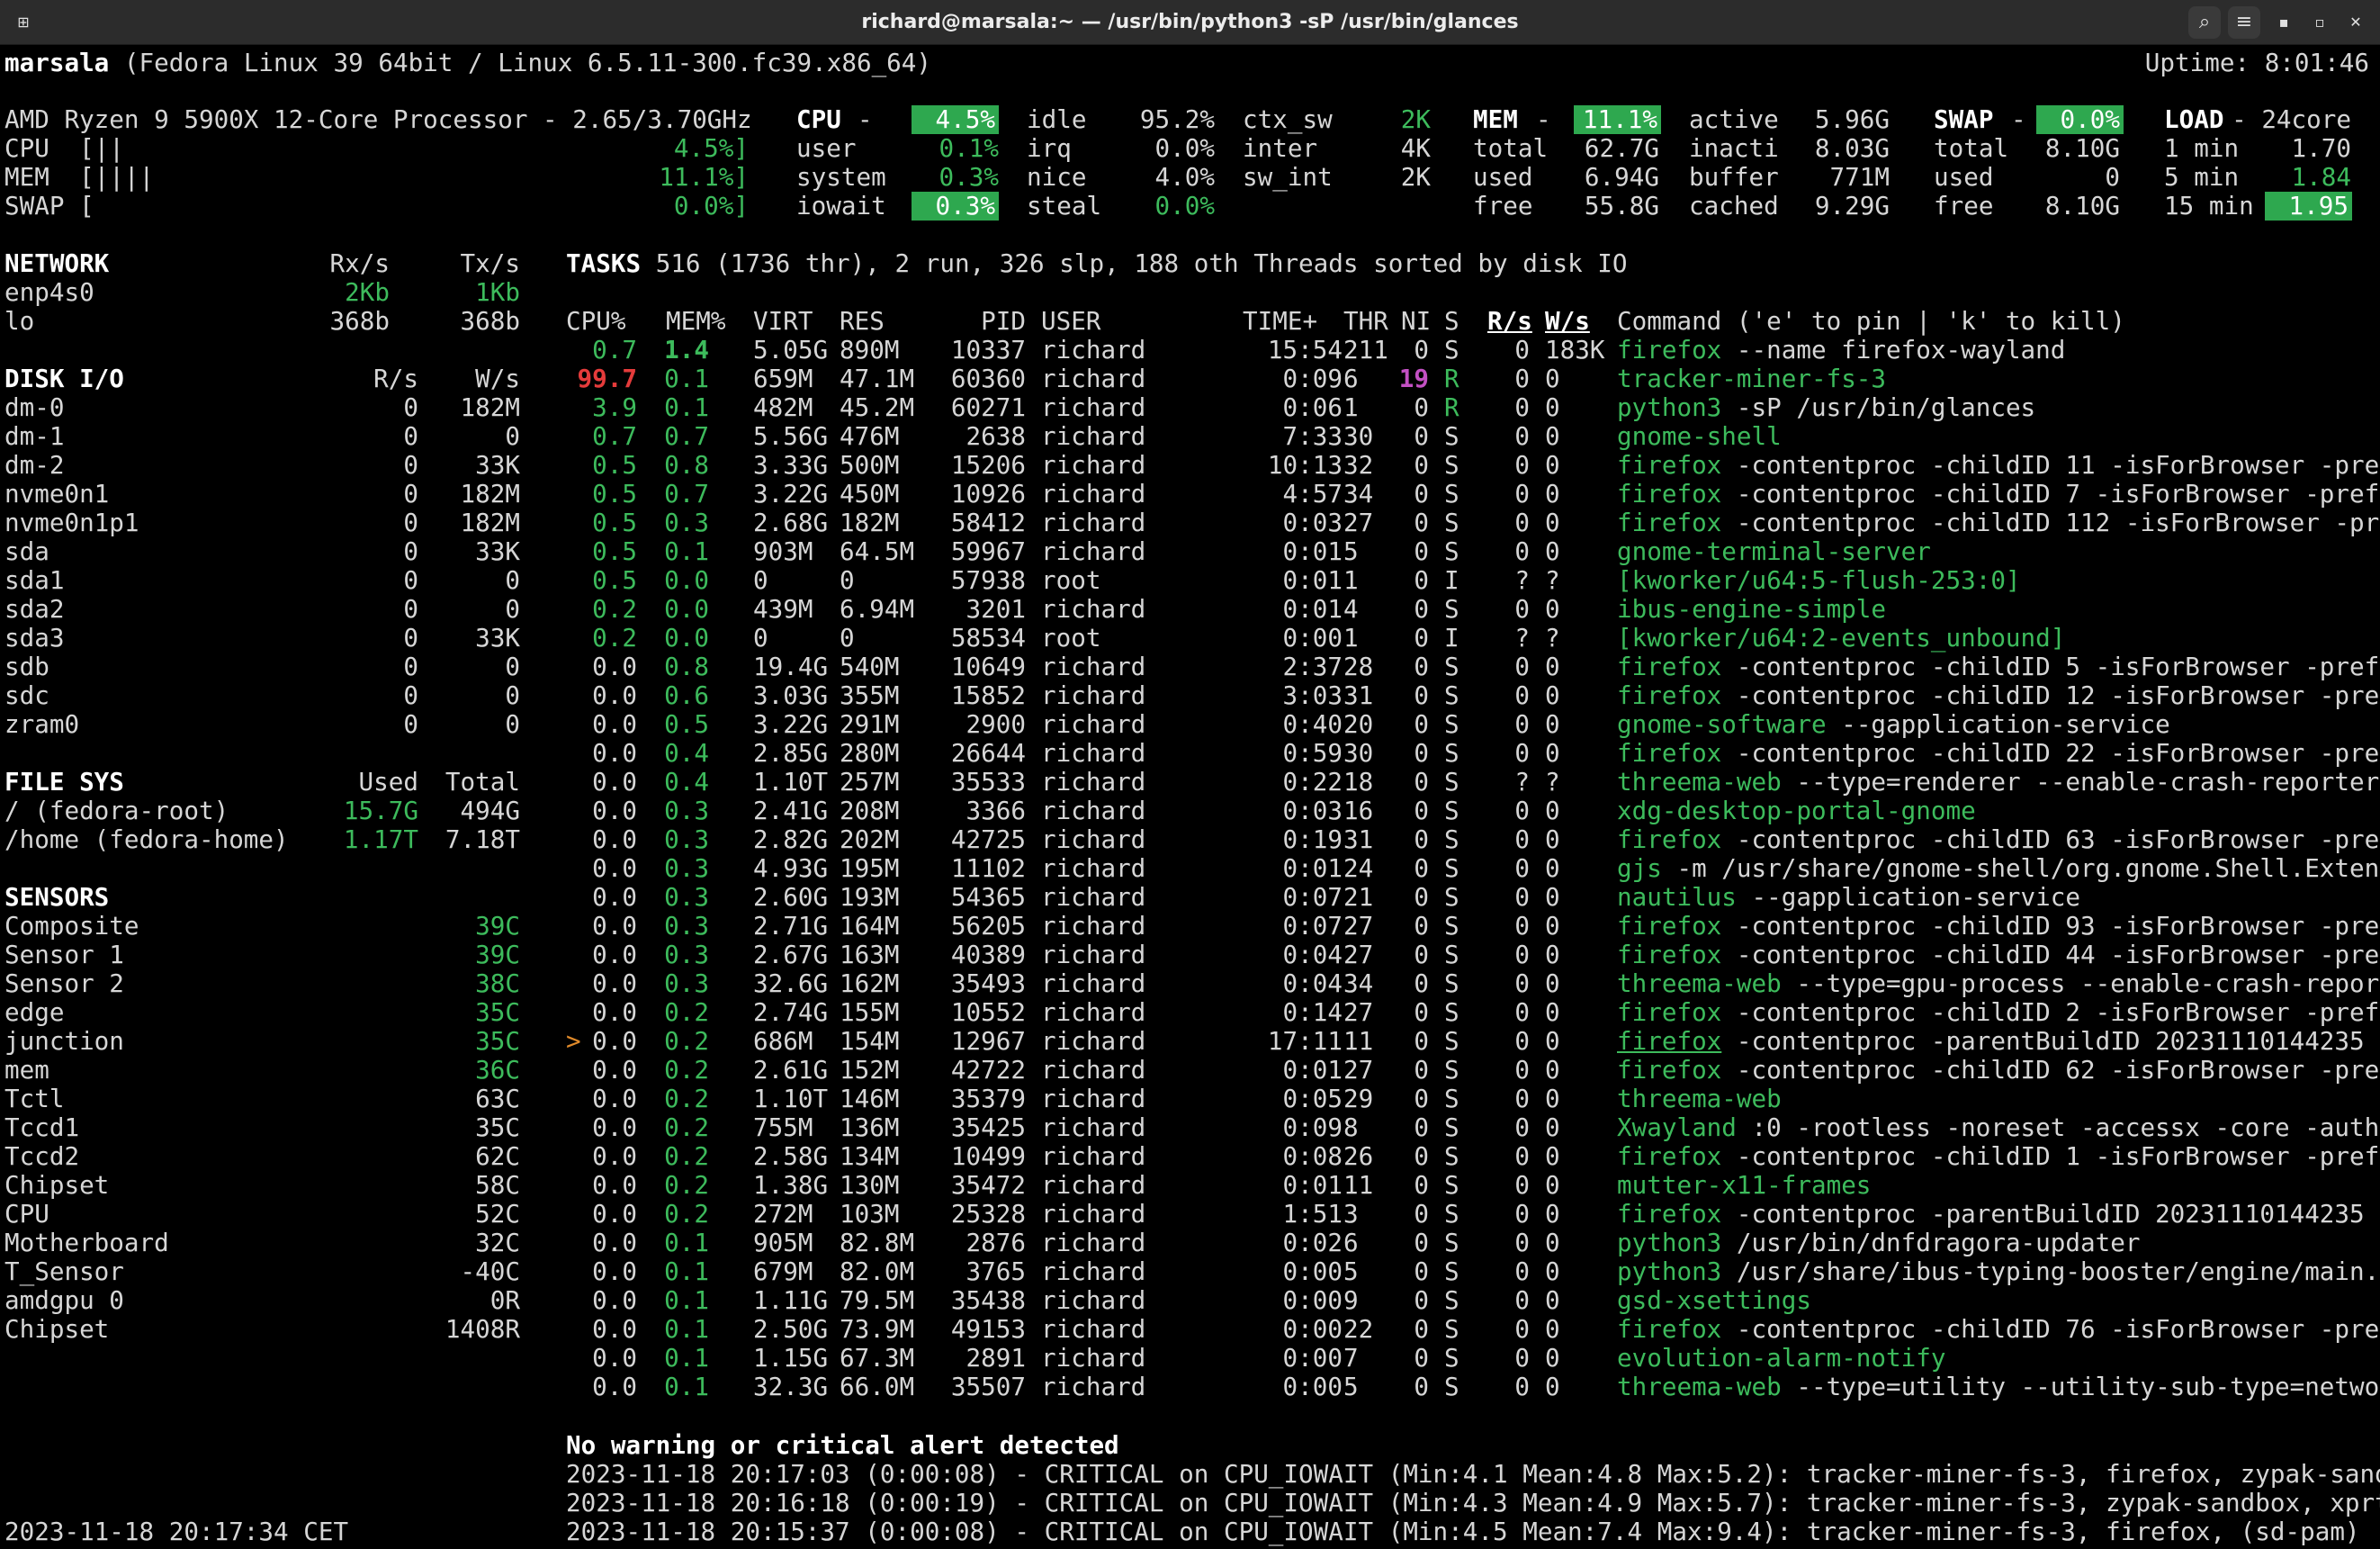 Image resolution: width=2380 pixels, height=1549 pixels. Describe the element at coordinates (1841, 350) in the screenshot. I see `proc-command: firefox --name firefox-wayland` at that location.